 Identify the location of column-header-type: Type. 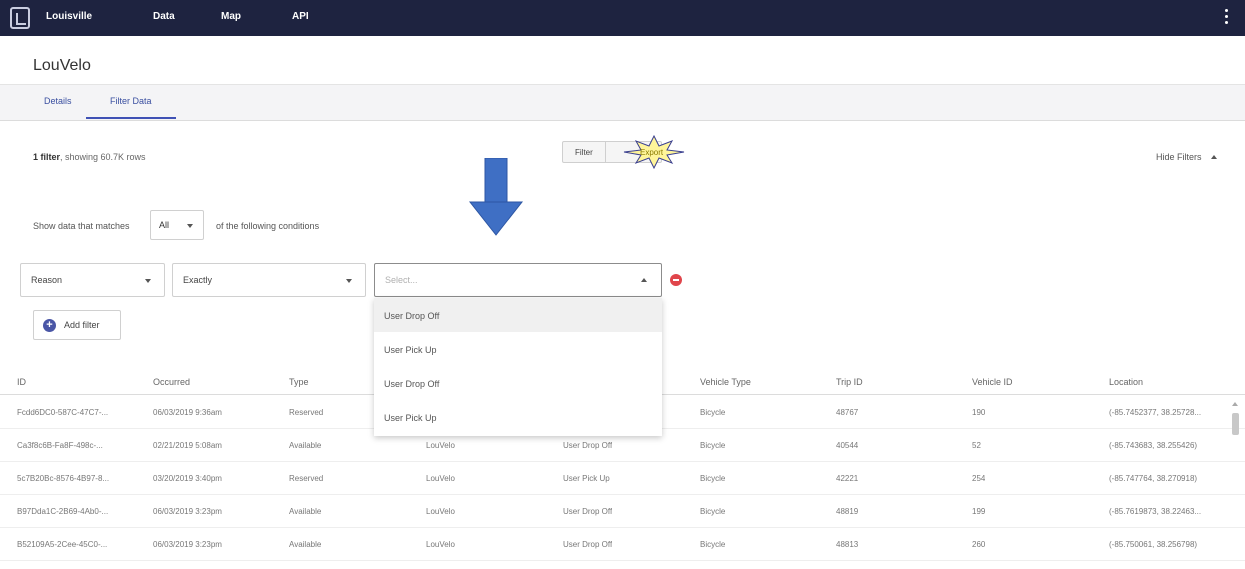
(299, 382).